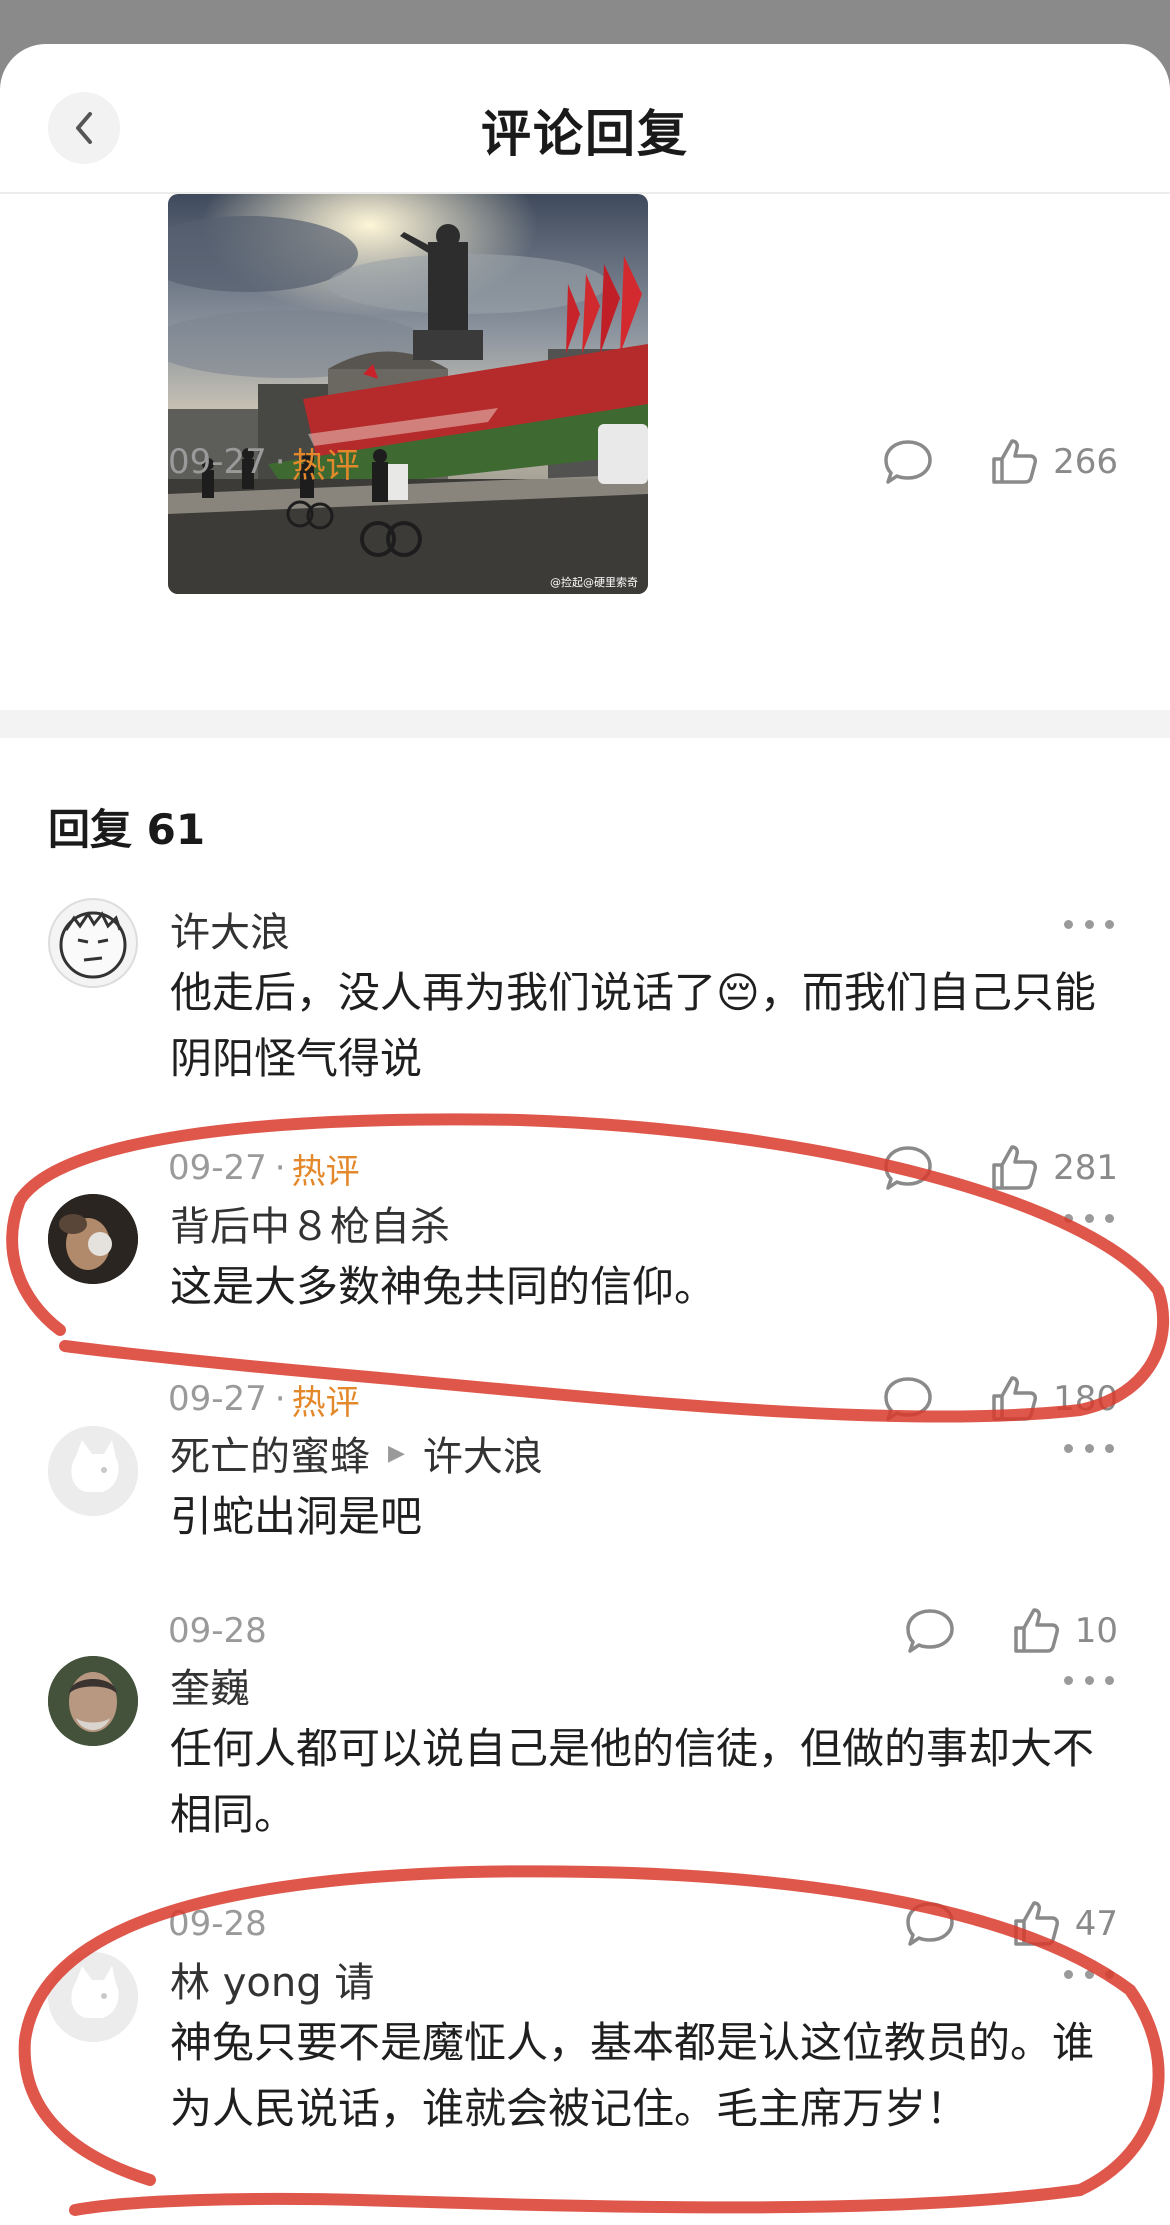 Image resolution: width=1170 pixels, height=2225 pixels. I want to click on like-count: 10, so click(1096, 1631).